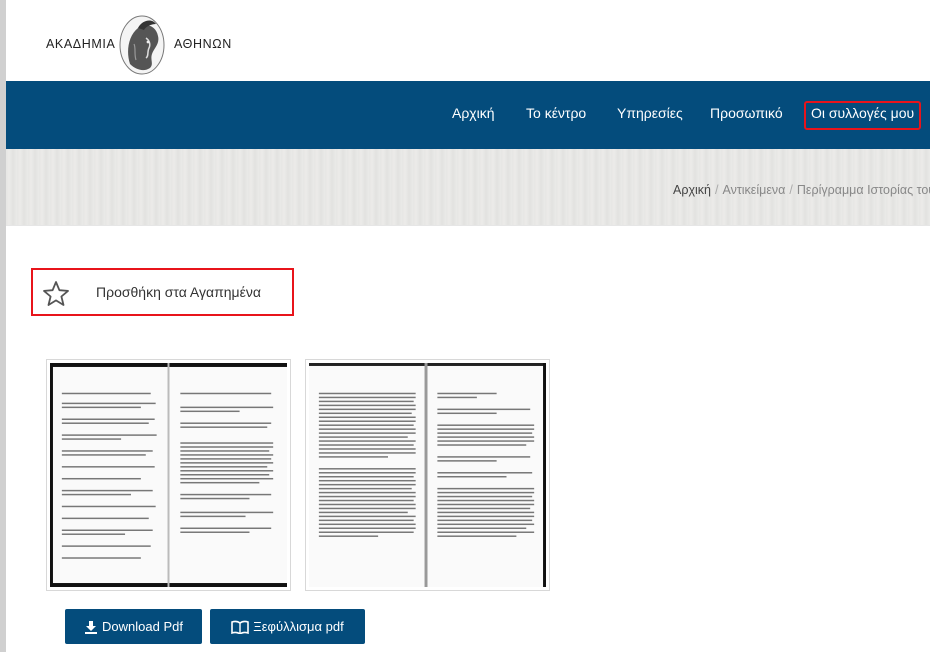  I want to click on nav-item-center: Το κέντρο, so click(556, 113).